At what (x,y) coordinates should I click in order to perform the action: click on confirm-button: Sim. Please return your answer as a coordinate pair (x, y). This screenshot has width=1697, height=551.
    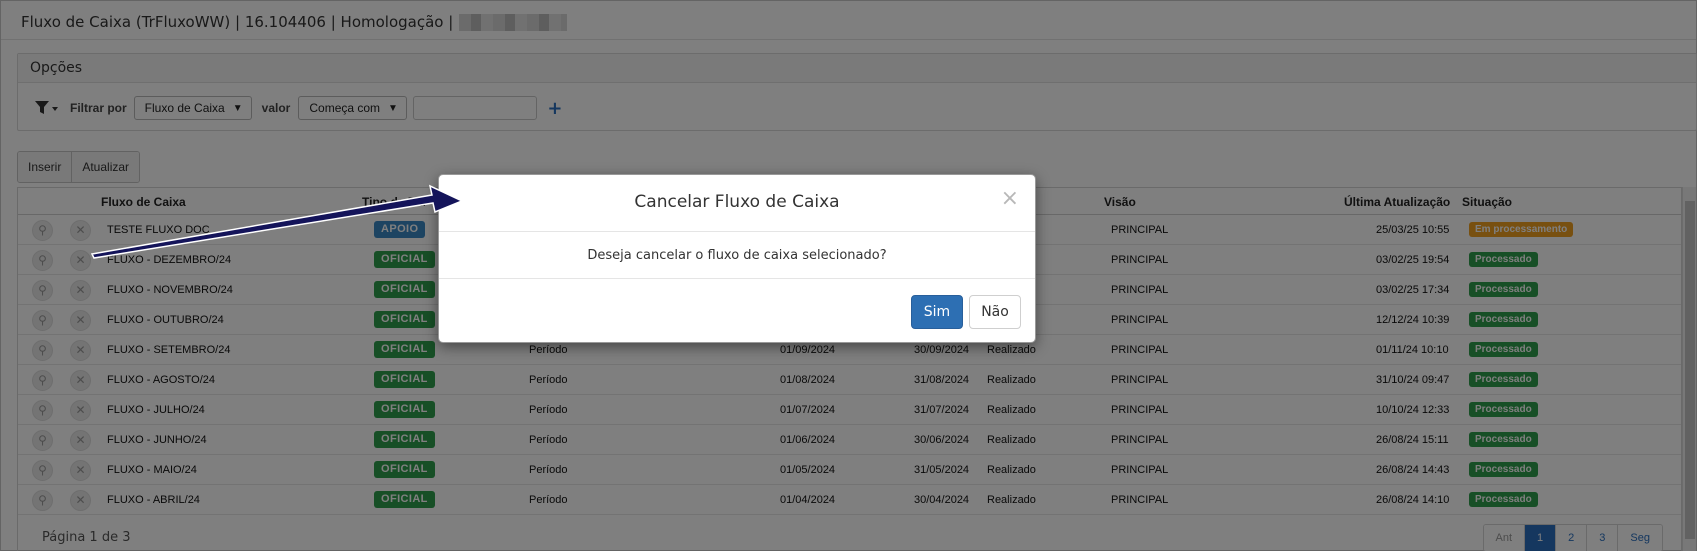
    Looking at the image, I should click on (937, 312).